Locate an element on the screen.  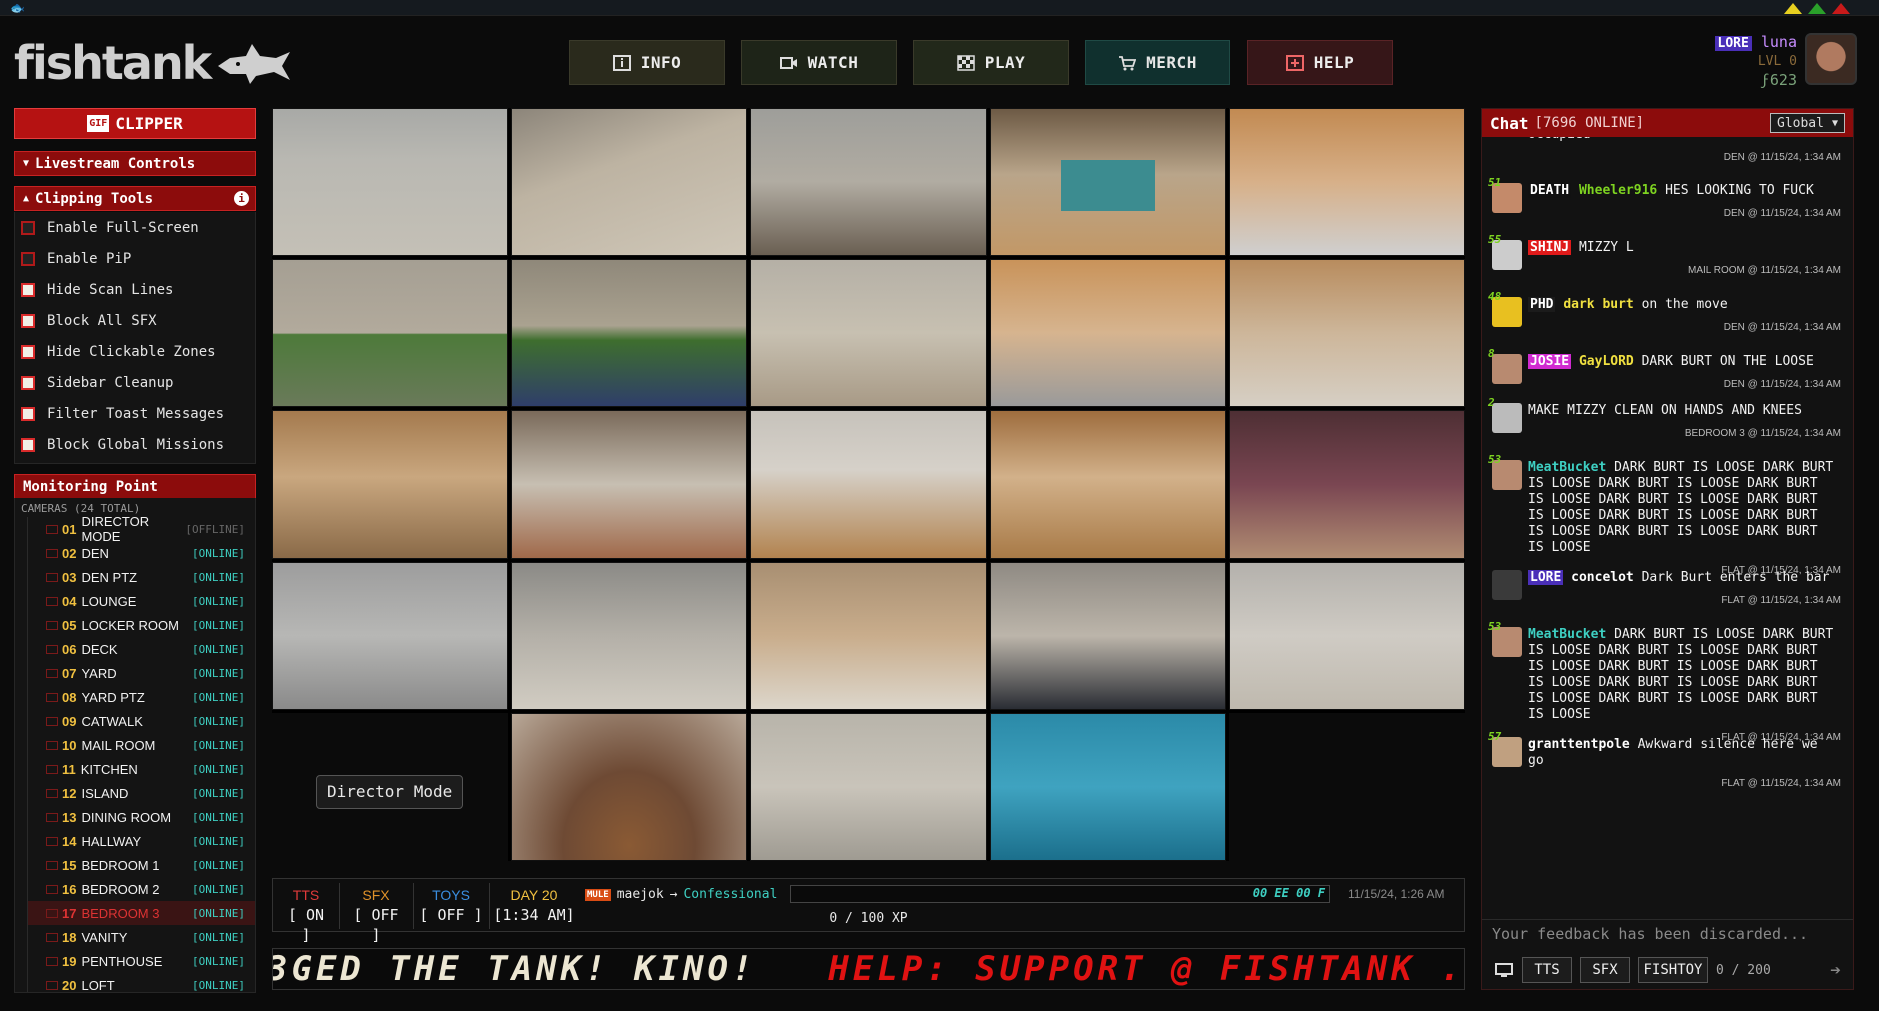
status-green-icon is located at coordinates (1817, 8).